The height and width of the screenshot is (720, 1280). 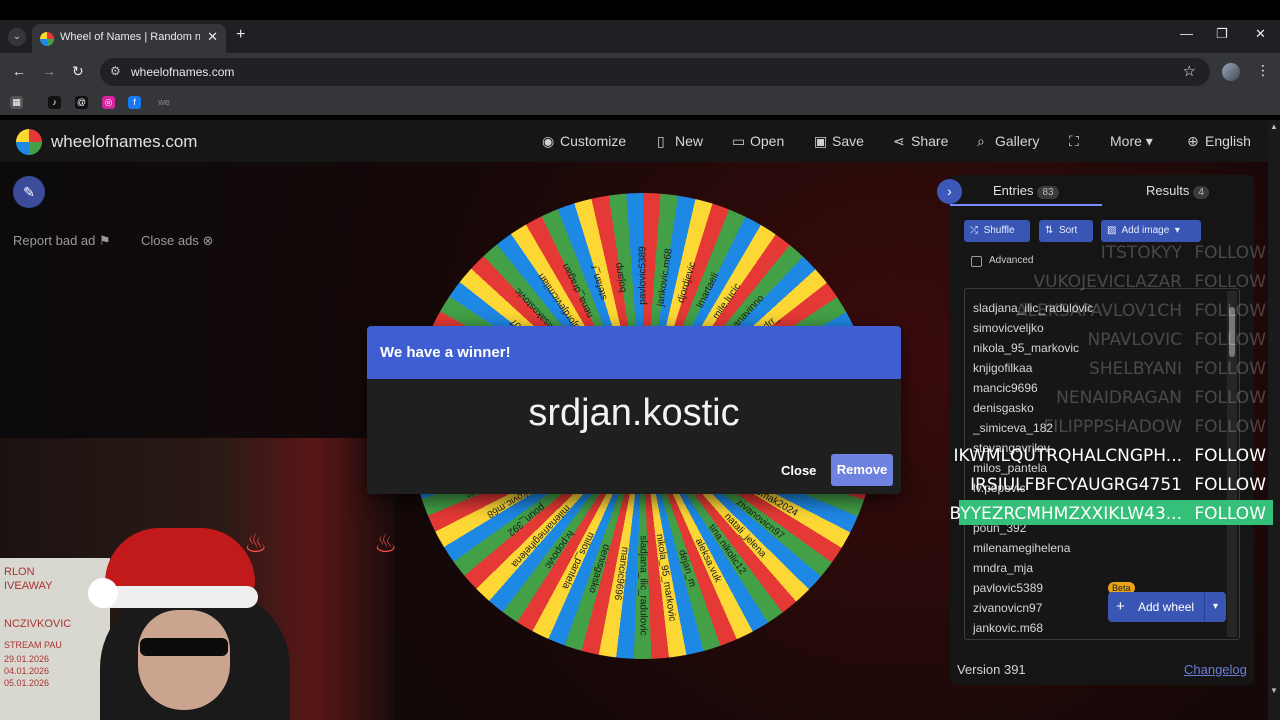 What do you see at coordinates (1215, 669) in the screenshot?
I see `changelog-link: Changelog` at bounding box center [1215, 669].